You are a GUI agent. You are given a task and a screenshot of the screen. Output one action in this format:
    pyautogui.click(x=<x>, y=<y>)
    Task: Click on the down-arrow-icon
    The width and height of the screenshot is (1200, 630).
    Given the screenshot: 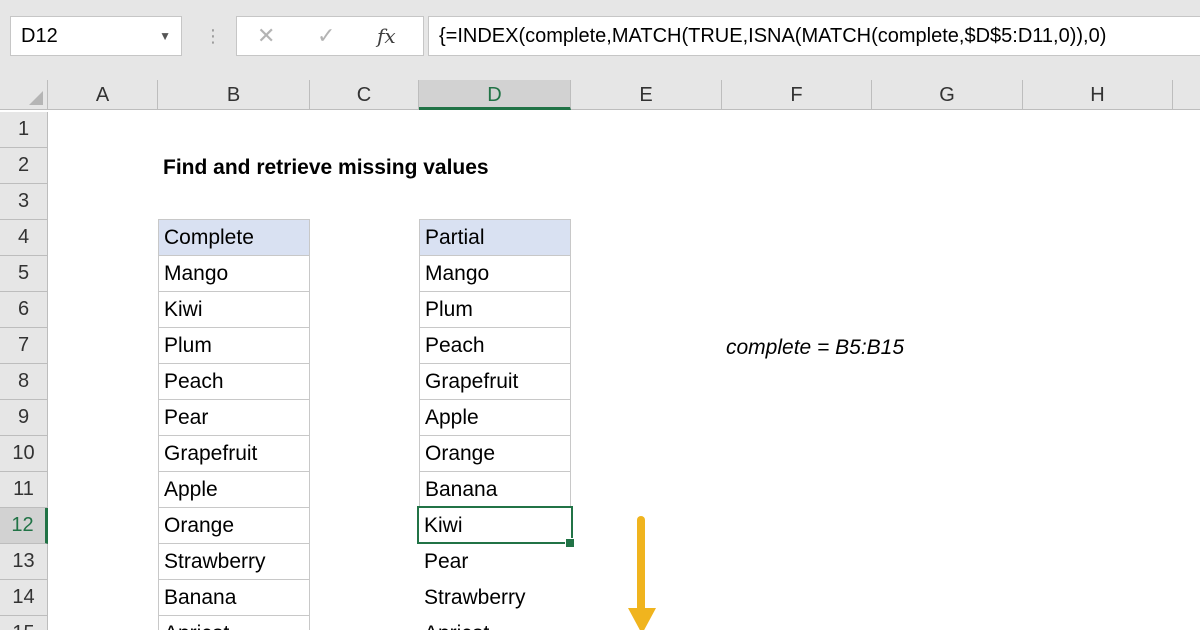 What is the action you would take?
    pyautogui.click(x=642, y=573)
    